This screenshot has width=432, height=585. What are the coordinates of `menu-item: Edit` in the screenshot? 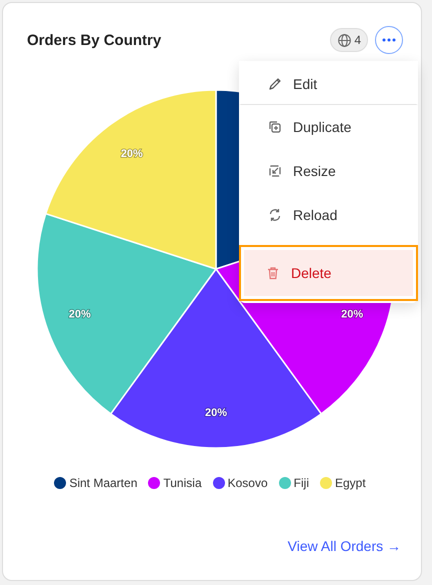 It's located at (328, 83).